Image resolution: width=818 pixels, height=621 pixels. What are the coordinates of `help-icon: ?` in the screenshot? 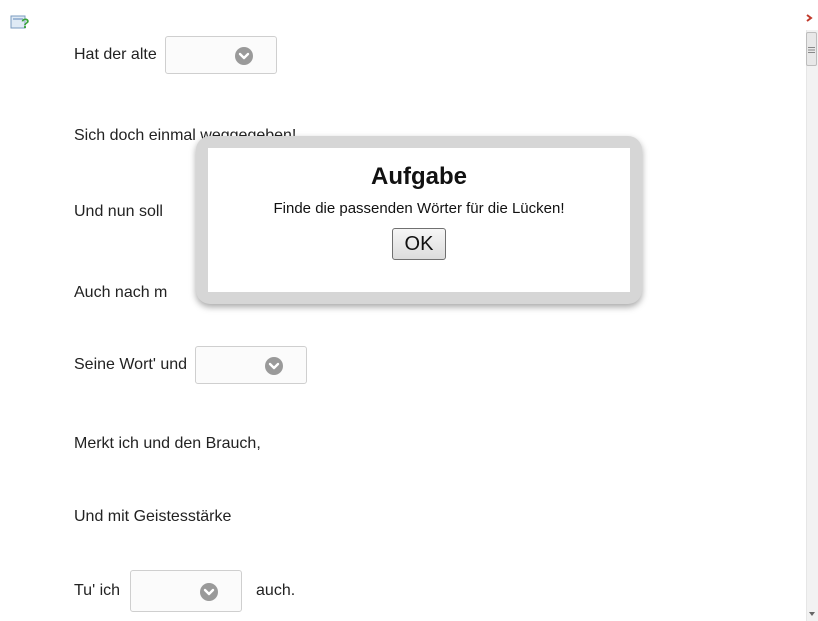 It's located at (20, 23).